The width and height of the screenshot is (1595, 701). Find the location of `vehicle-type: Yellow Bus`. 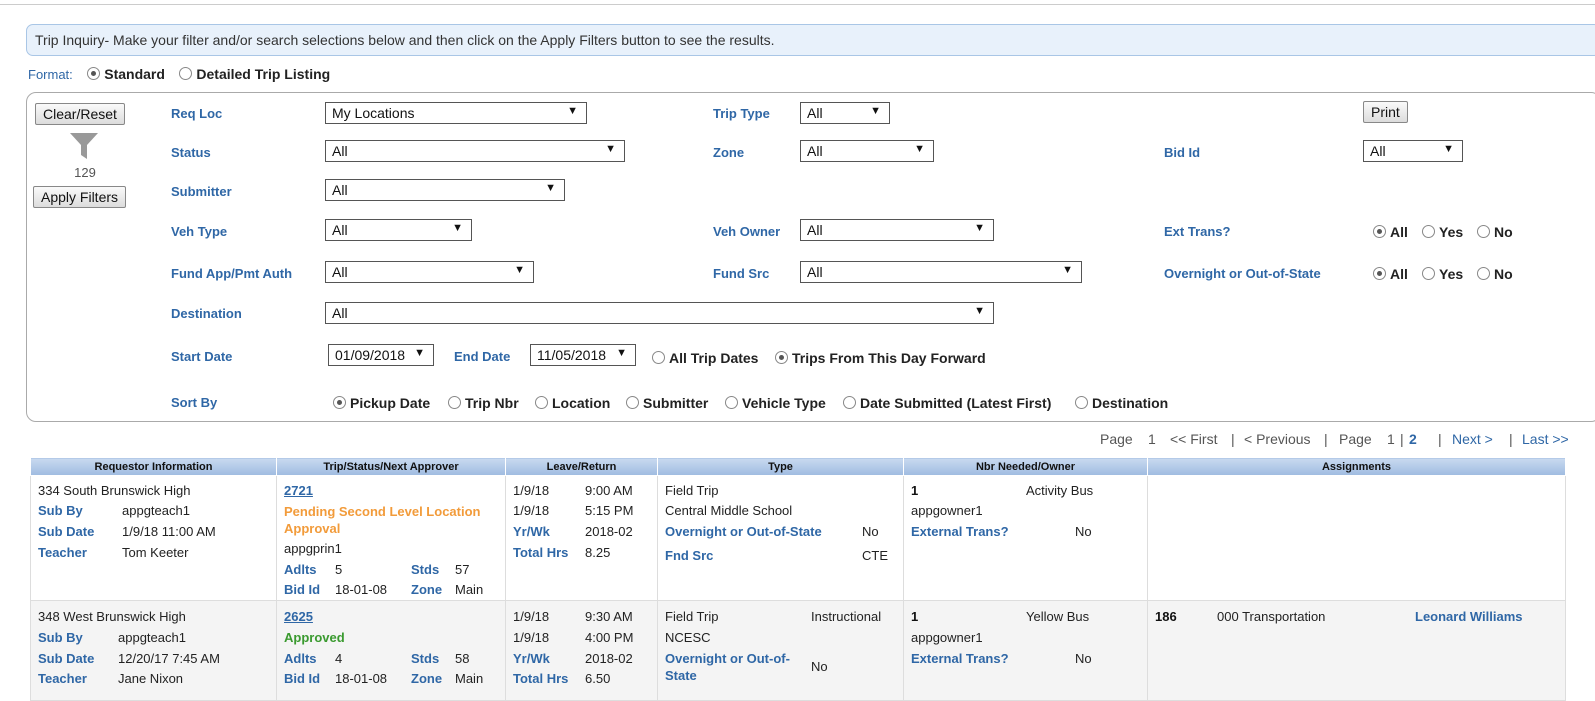

vehicle-type: Yellow Bus is located at coordinates (1058, 616).